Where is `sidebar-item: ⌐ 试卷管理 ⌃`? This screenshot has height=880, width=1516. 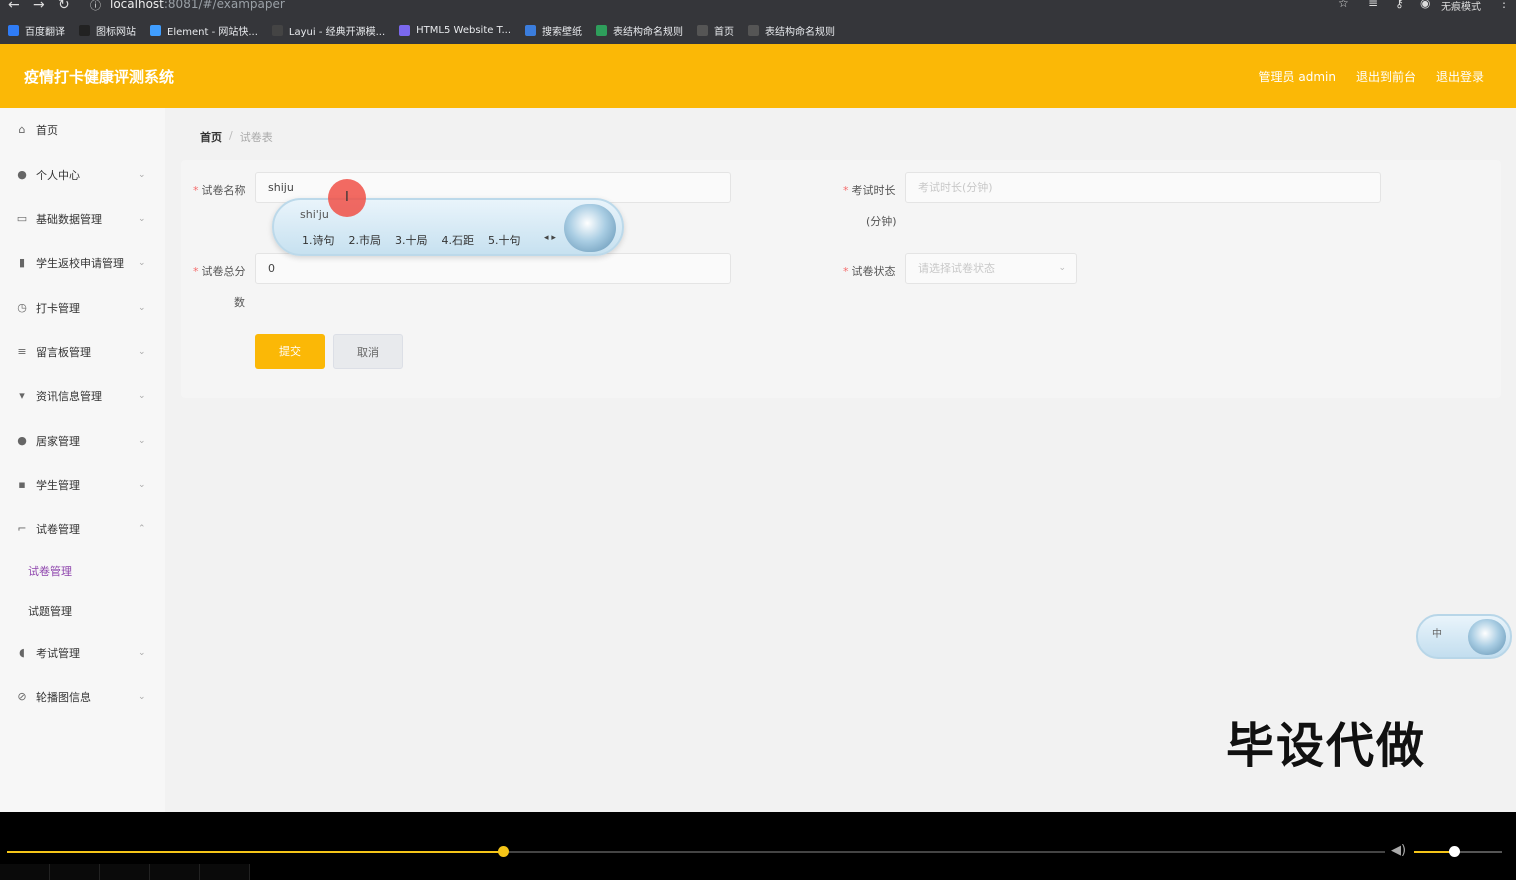 sidebar-item: ⌐ 试卷管理 ⌃ is located at coordinates (82, 529).